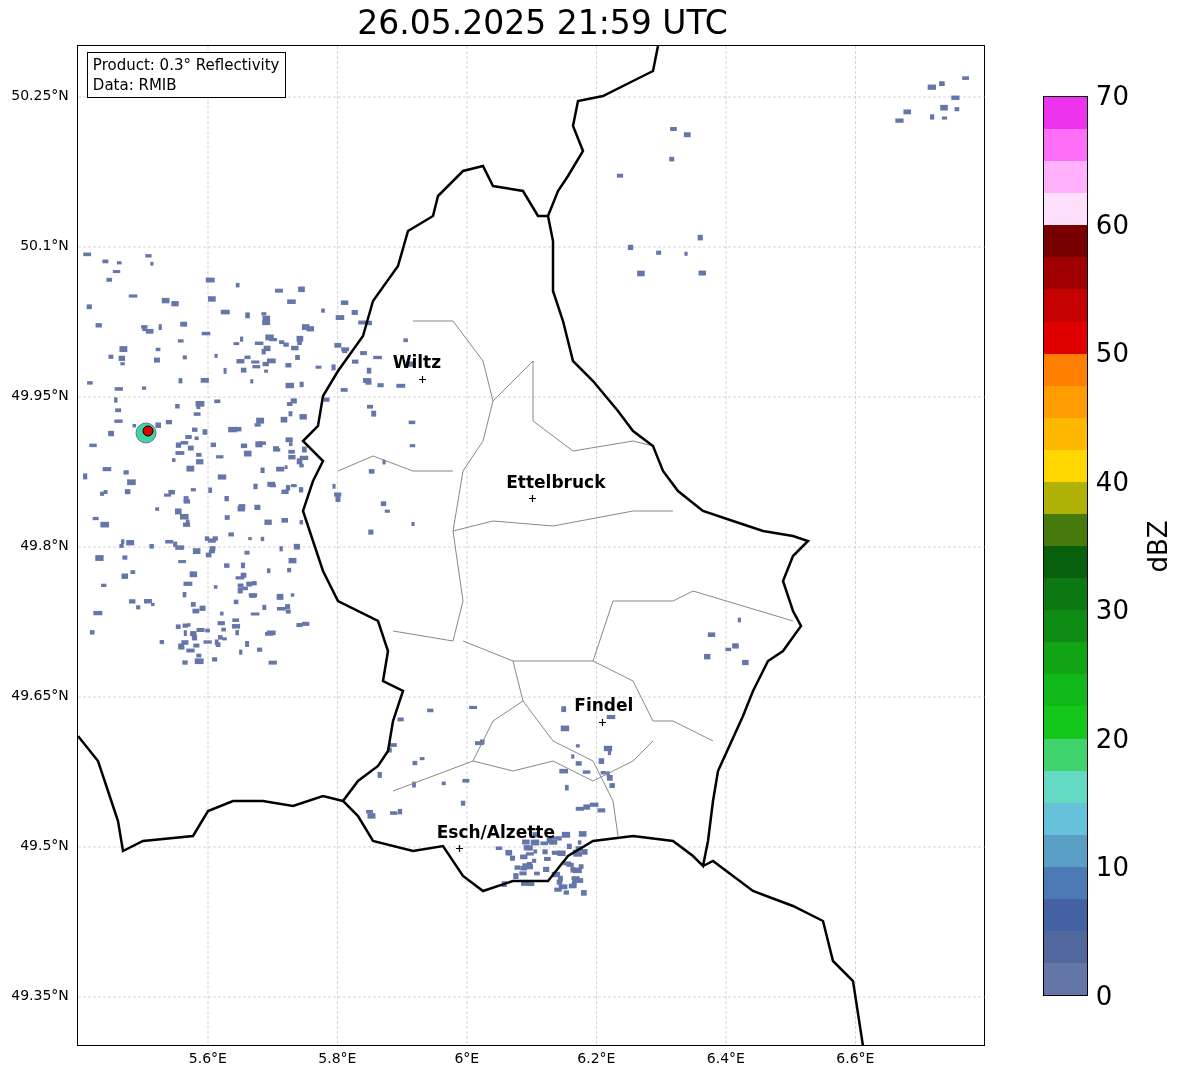  I want to click on latitude-label: 49.8°N, so click(44, 545).